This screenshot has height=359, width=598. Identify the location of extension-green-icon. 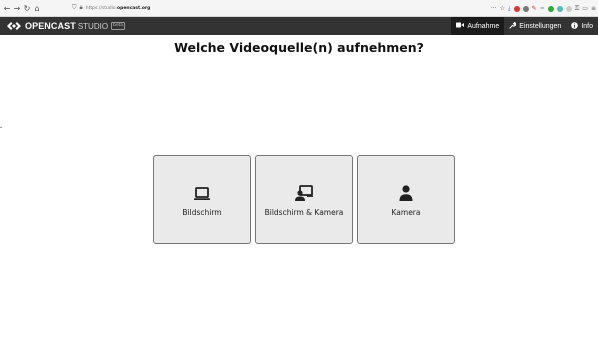
(550, 8).